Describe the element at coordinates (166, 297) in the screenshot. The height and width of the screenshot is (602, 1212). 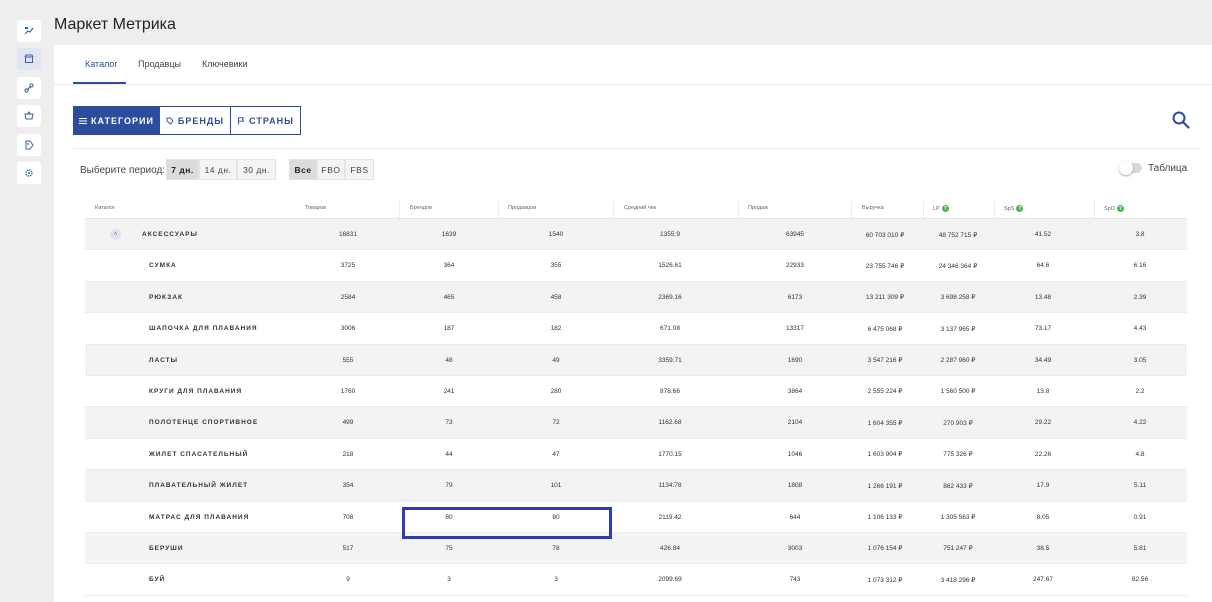
I see `category-name: РЮКЗАК` at that location.